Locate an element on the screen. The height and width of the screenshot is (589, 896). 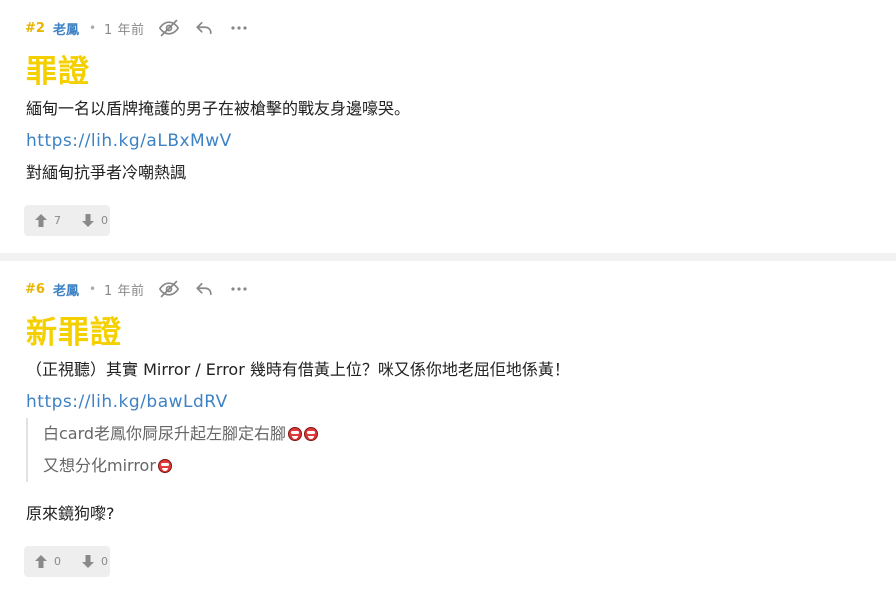
post-separator is located at coordinates (448, 257).